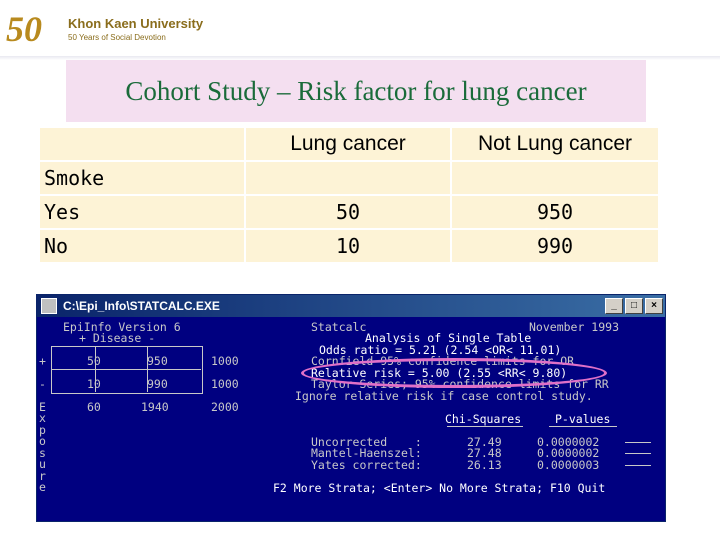  Describe the element at coordinates (117, 338) in the screenshot. I see `console-disease-header: + Disease -` at that location.